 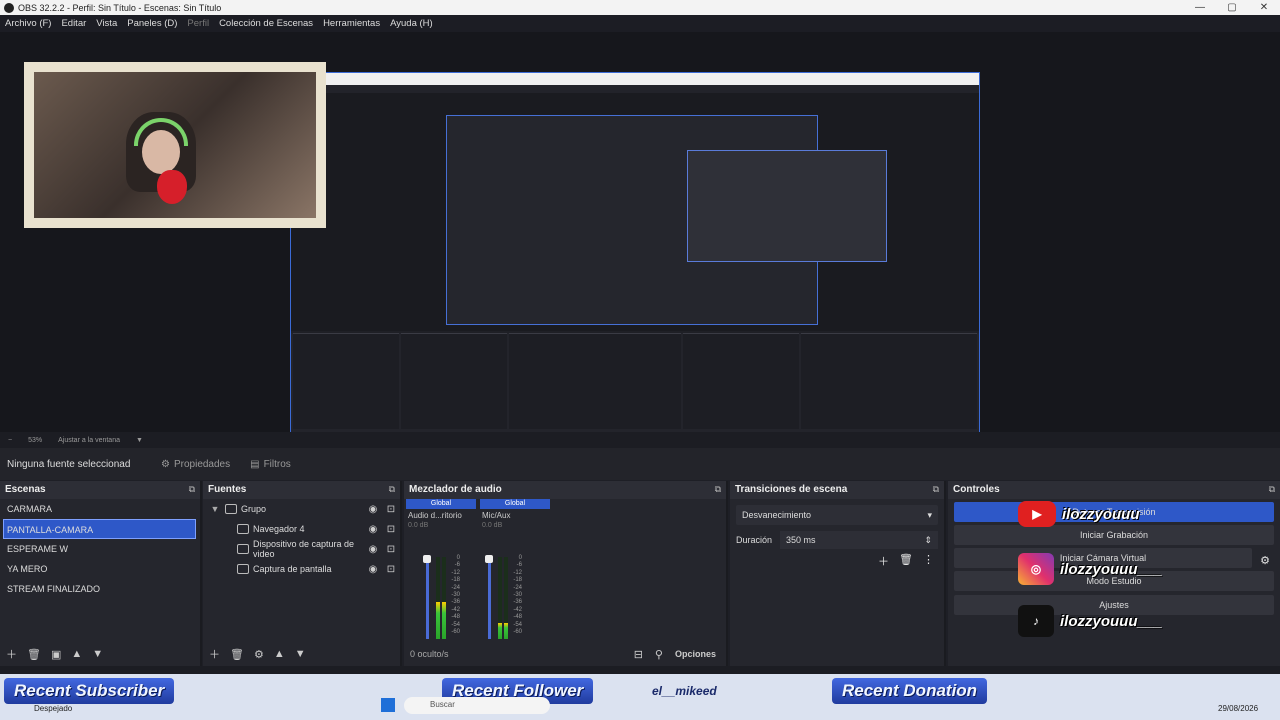 What do you see at coordinates (477, 705) in the screenshot?
I see `taskbar-search-input: Buscar` at bounding box center [477, 705].